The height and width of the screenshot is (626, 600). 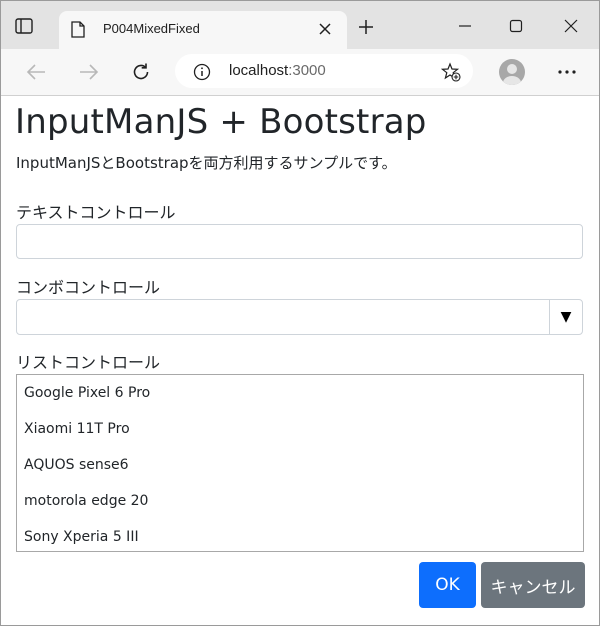 I want to click on title-bar: P004MixedFixed, so click(x=300, y=25).